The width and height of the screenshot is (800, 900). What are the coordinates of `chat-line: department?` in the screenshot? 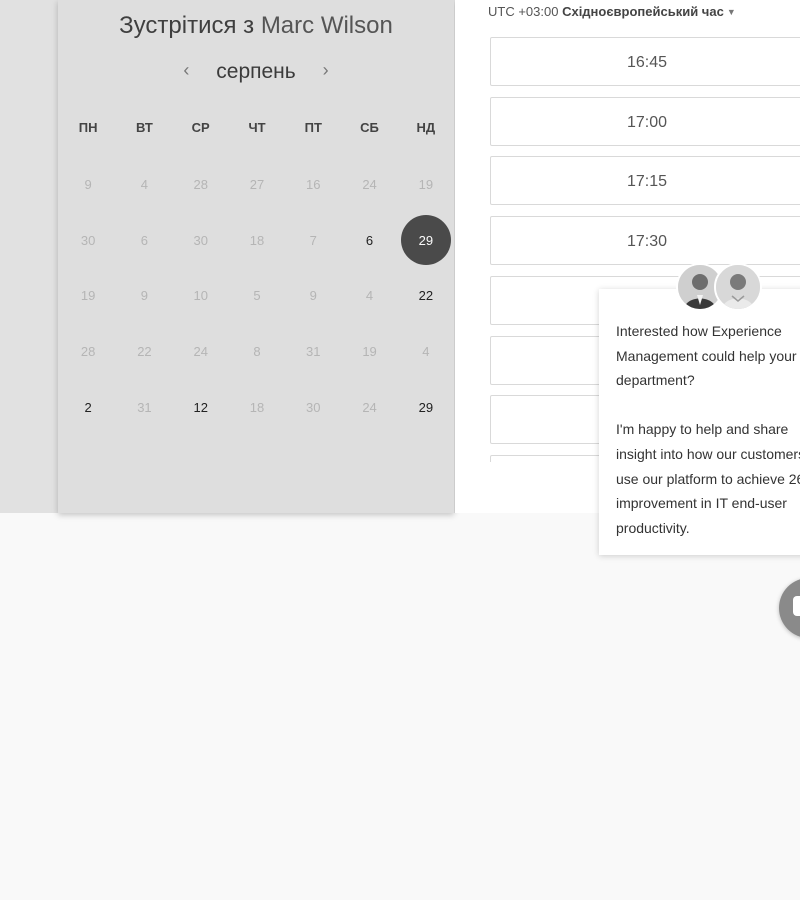 It's located at (655, 380).